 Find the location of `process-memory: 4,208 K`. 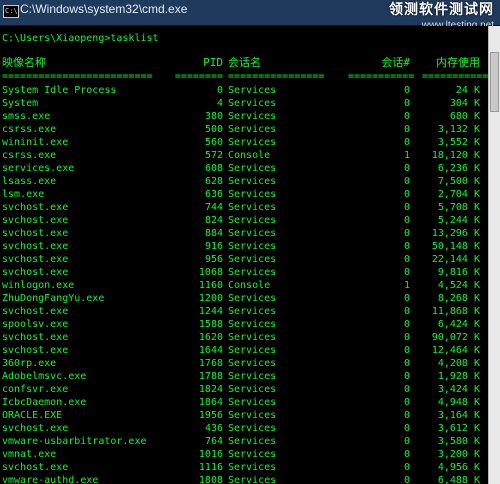

process-memory: 4,208 K is located at coordinates (458, 363).